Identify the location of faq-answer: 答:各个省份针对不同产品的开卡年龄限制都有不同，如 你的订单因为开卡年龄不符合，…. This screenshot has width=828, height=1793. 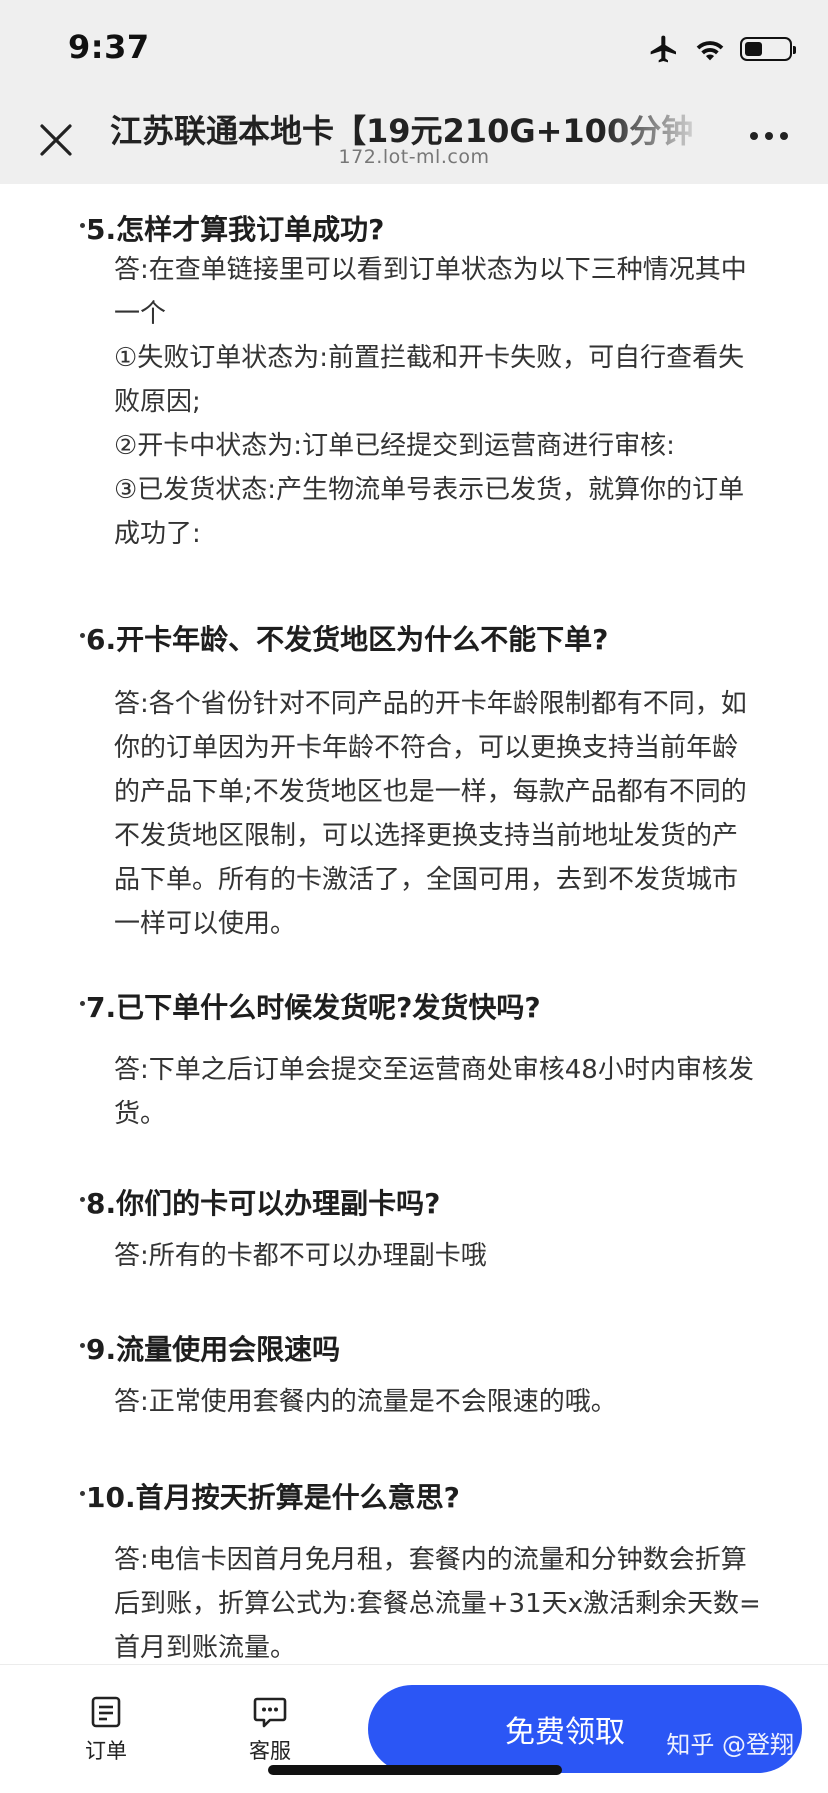
(459, 814).